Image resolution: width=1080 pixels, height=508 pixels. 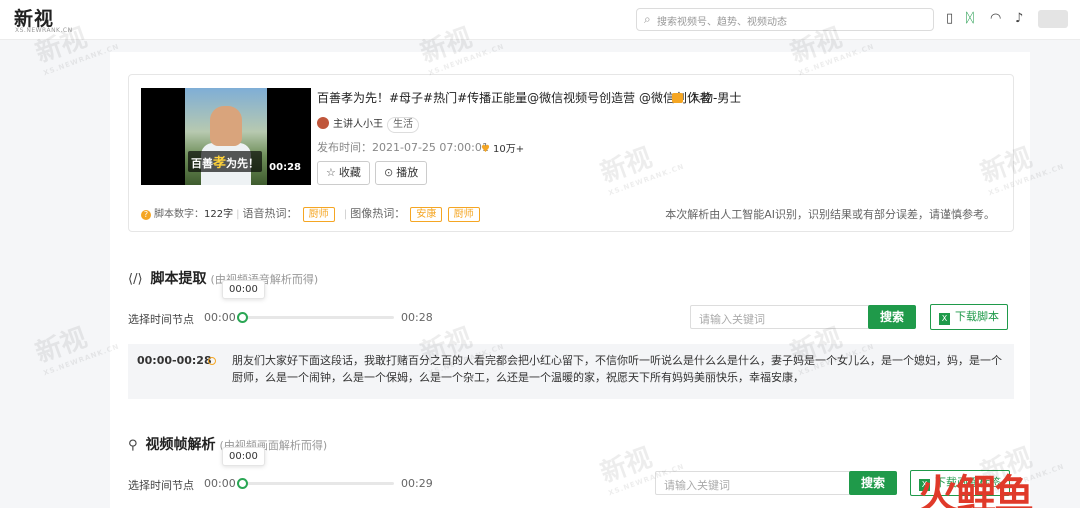 What do you see at coordinates (212, 361) in the screenshot?
I see `timeline-dot-icon` at bounding box center [212, 361].